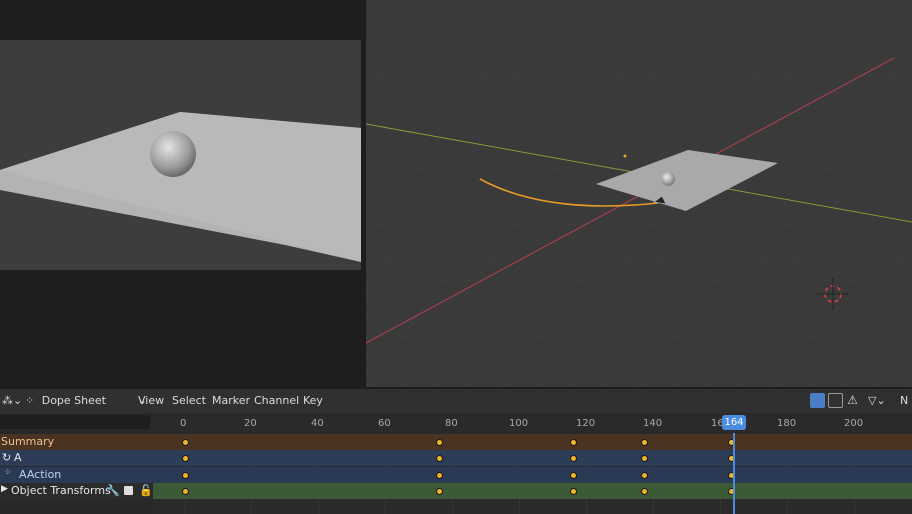 This screenshot has width=912, height=514. What do you see at coordinates (384, 423) in the screenshot?
I see `tick-label: 60` at bounding box center [384, 423].